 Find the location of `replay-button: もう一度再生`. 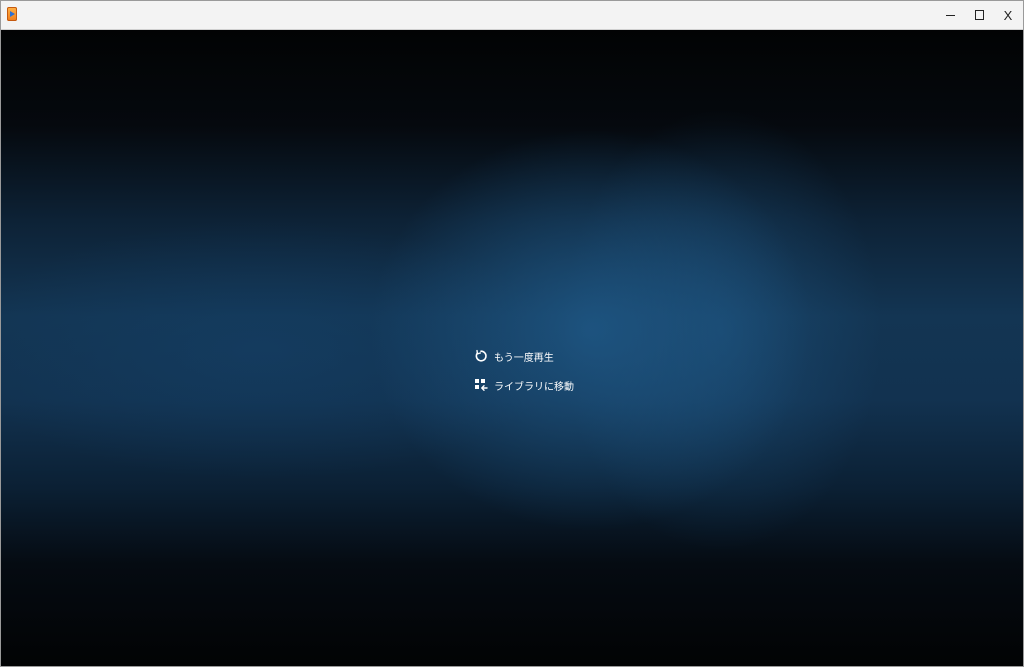

replay-button: もう一度再生 is located at coordinates (534, 356).